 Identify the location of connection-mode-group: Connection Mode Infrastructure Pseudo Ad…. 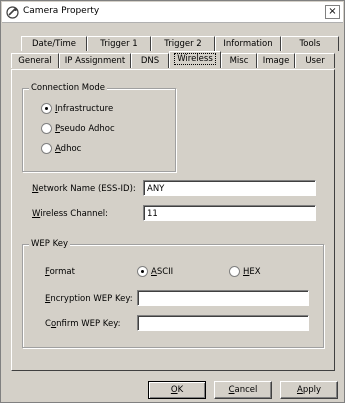
(99, 127).